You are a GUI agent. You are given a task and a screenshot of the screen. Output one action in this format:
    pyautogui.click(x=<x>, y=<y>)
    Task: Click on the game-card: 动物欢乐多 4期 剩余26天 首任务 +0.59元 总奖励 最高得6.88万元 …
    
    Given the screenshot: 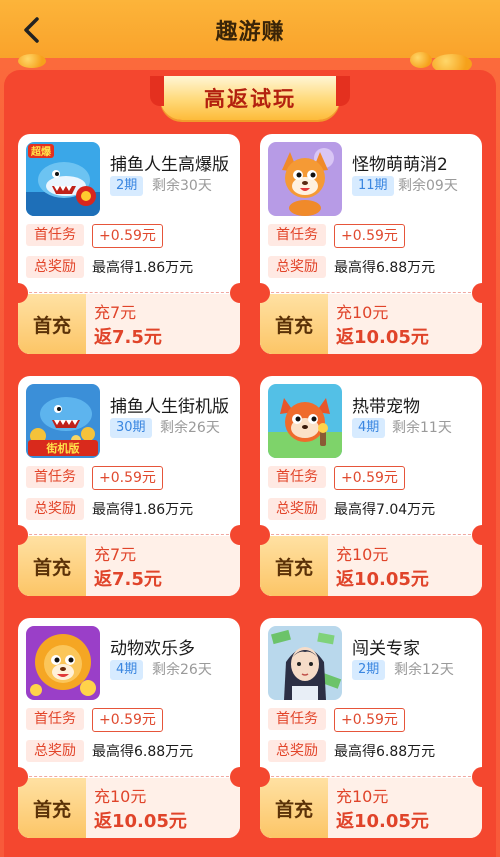 What is the action you would take?
    pyautogui.click(x=129, y=728)
    